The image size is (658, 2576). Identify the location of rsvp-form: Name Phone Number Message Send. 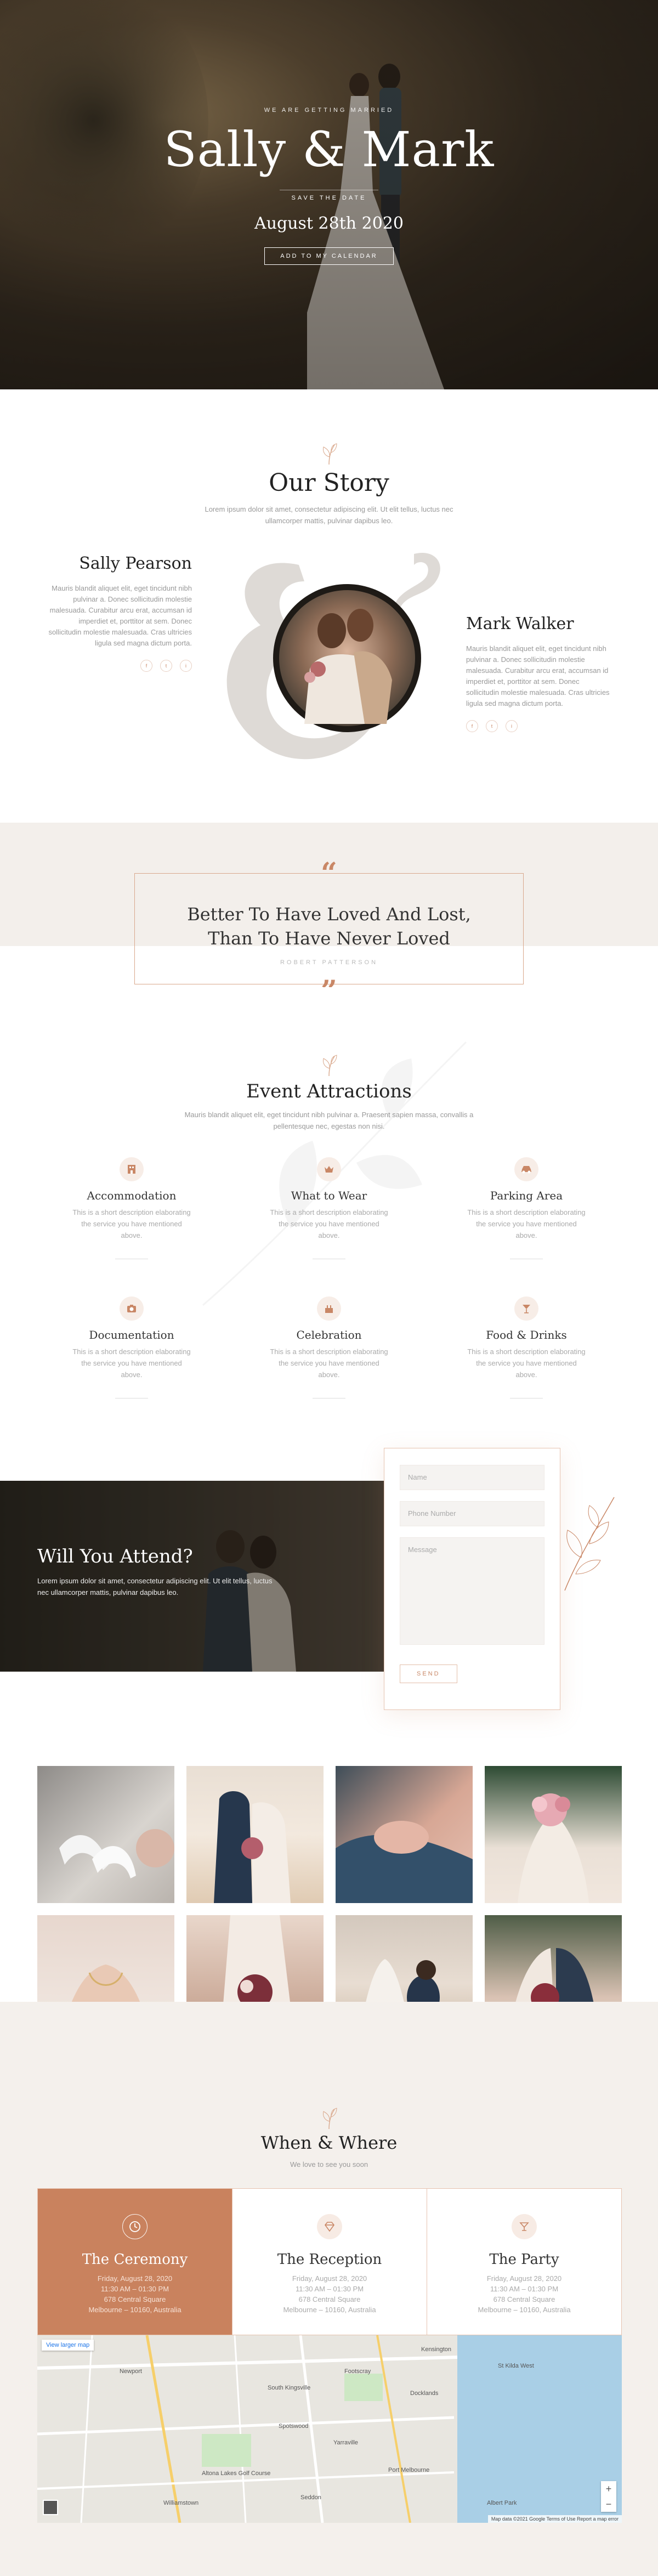
(472, 1579).